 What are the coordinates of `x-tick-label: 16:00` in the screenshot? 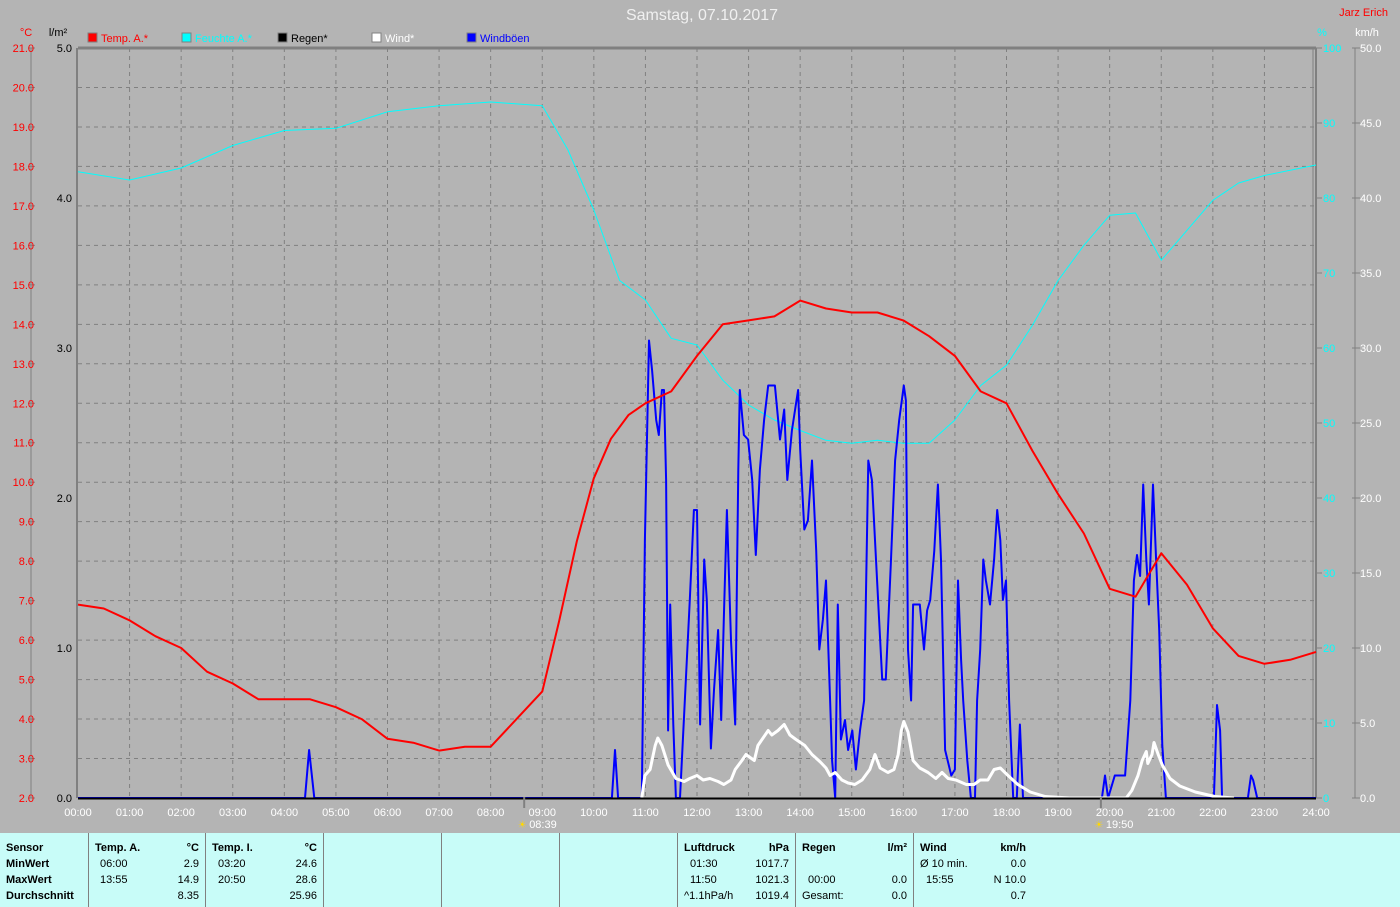 It's located at (904, 813).